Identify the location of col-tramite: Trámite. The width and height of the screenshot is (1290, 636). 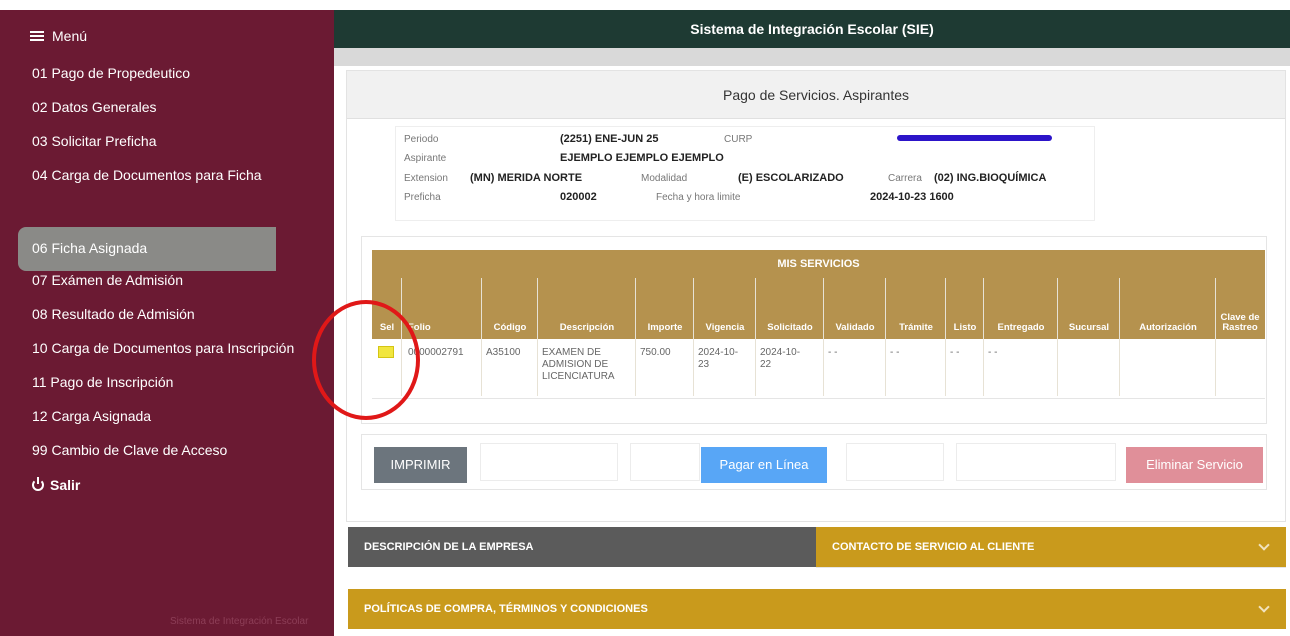
(916, 327).